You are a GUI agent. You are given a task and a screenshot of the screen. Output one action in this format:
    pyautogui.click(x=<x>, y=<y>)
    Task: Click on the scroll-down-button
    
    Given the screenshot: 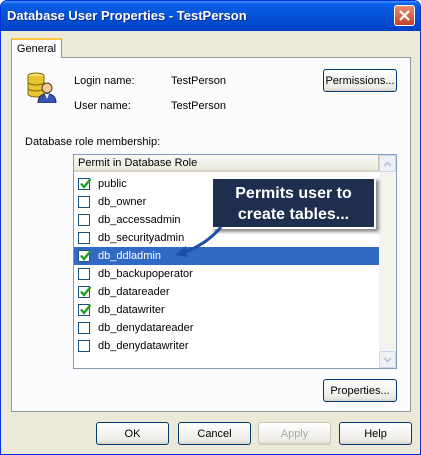 What is the action you would take?
    pyautogui.click(x=387, y=359)
    